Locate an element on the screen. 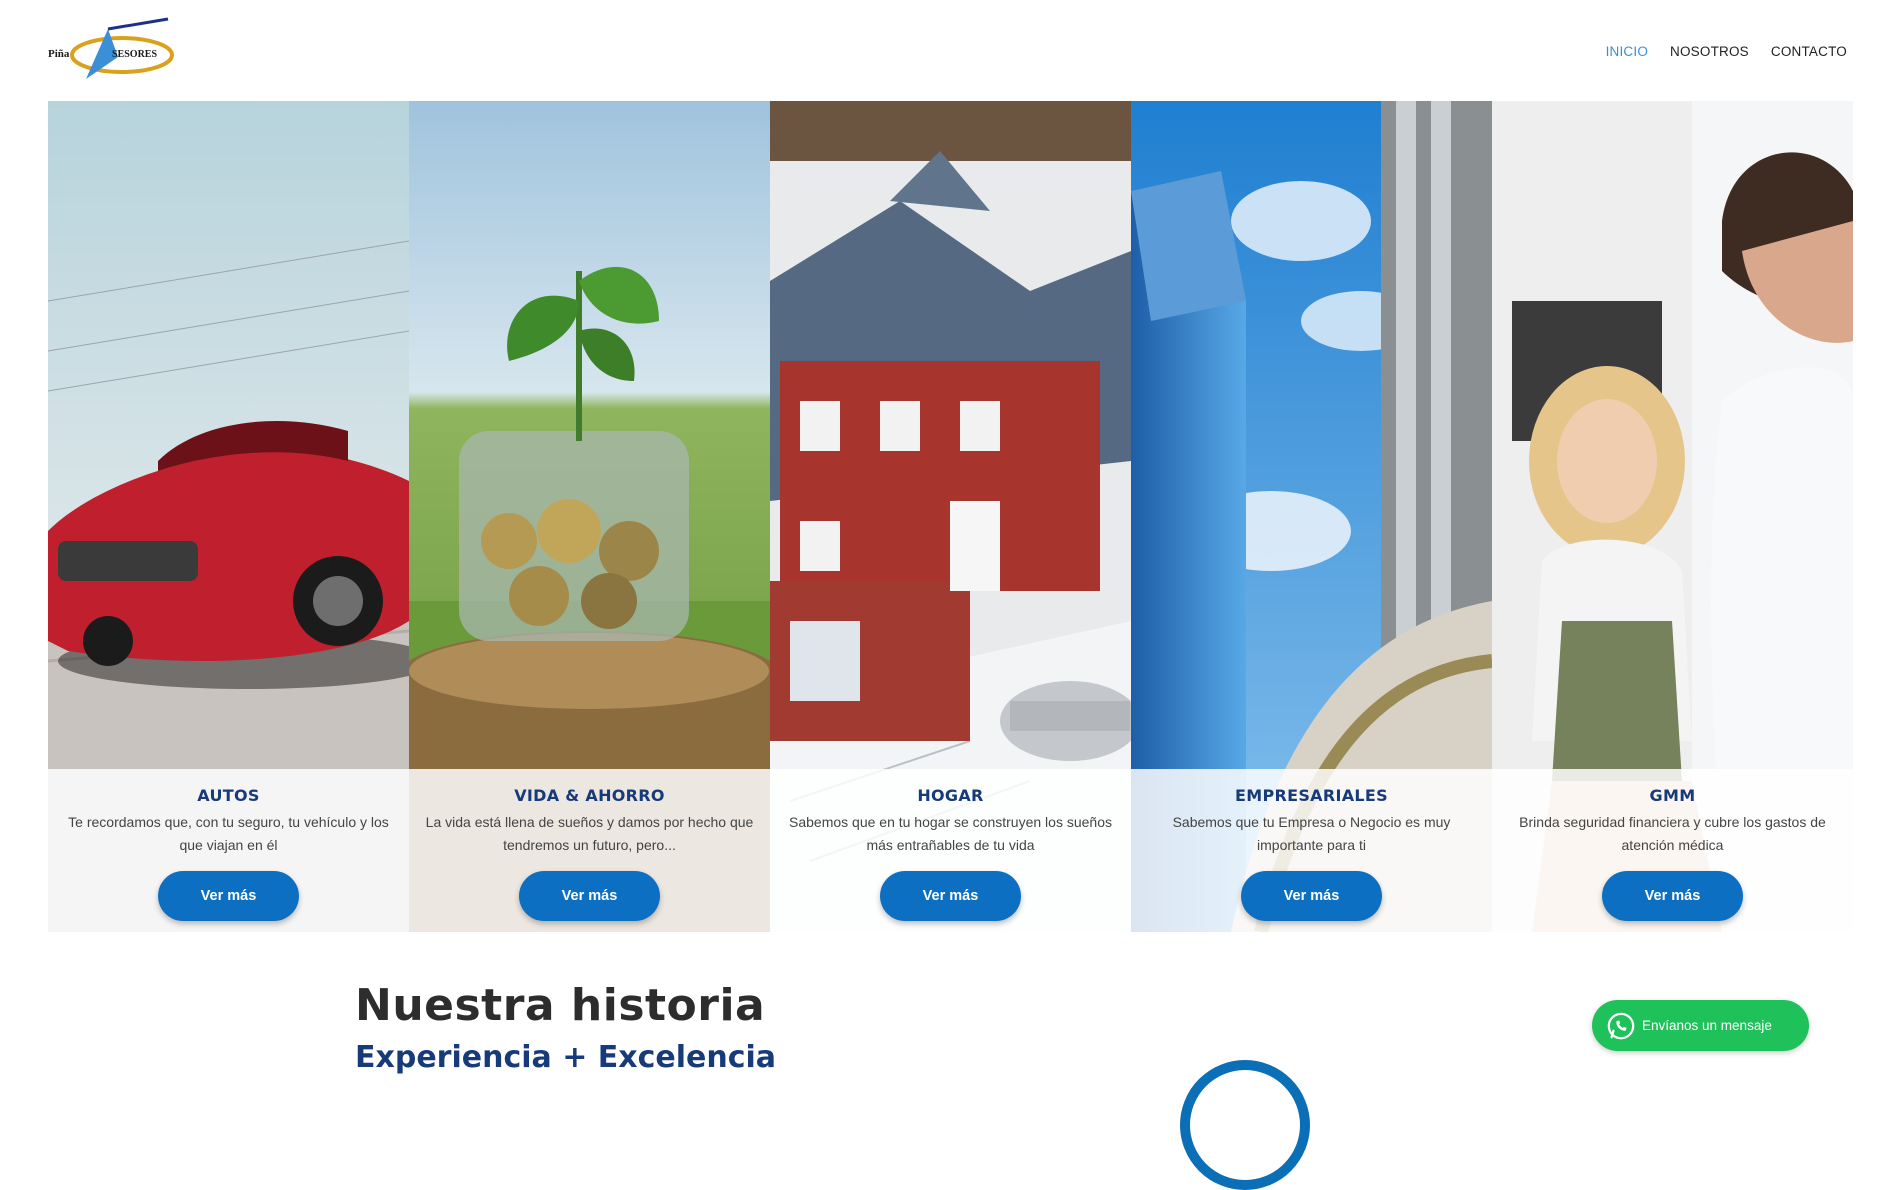 The height and width of the screenshot is (1190, 1895). nav-contacto: CONTACTO is located at coordinates (1809, 51).